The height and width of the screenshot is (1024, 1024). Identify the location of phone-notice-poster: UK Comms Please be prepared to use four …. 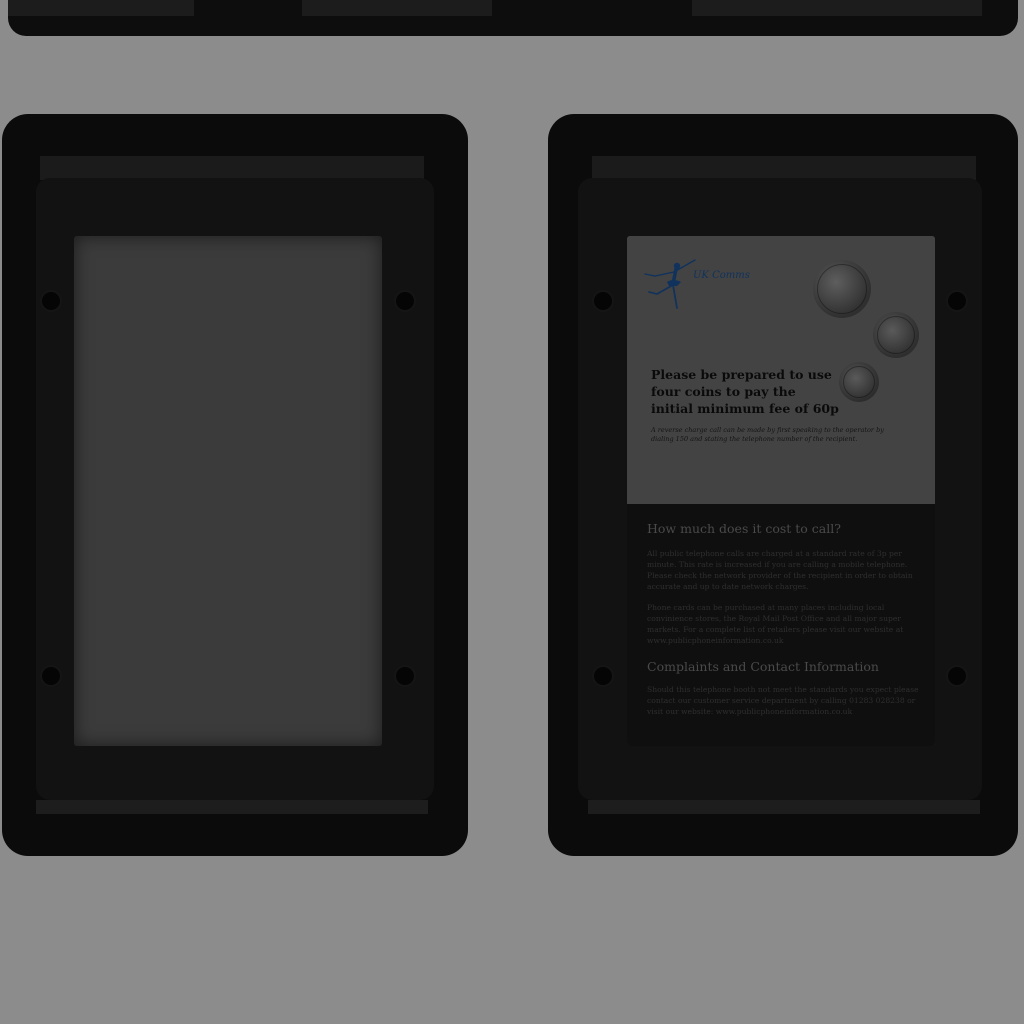
(781, 491).